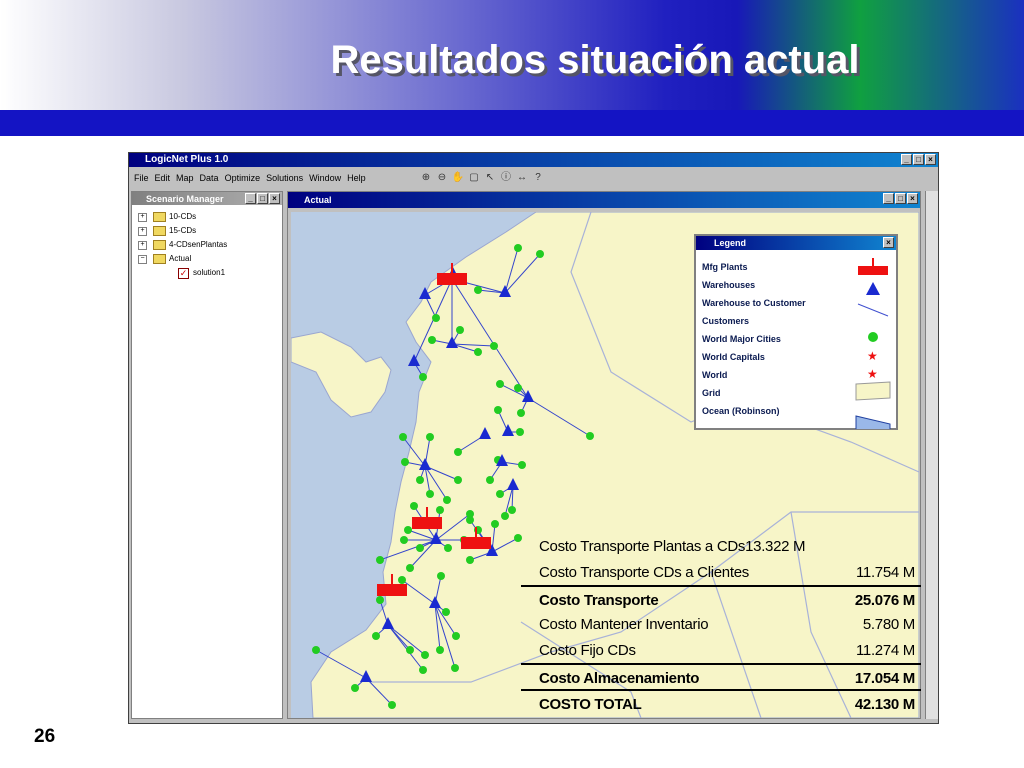  What do you see at coordinates (931, 455) in the screenshot?
I see `vertical-scrollbar` at bounding box center [931, 455].